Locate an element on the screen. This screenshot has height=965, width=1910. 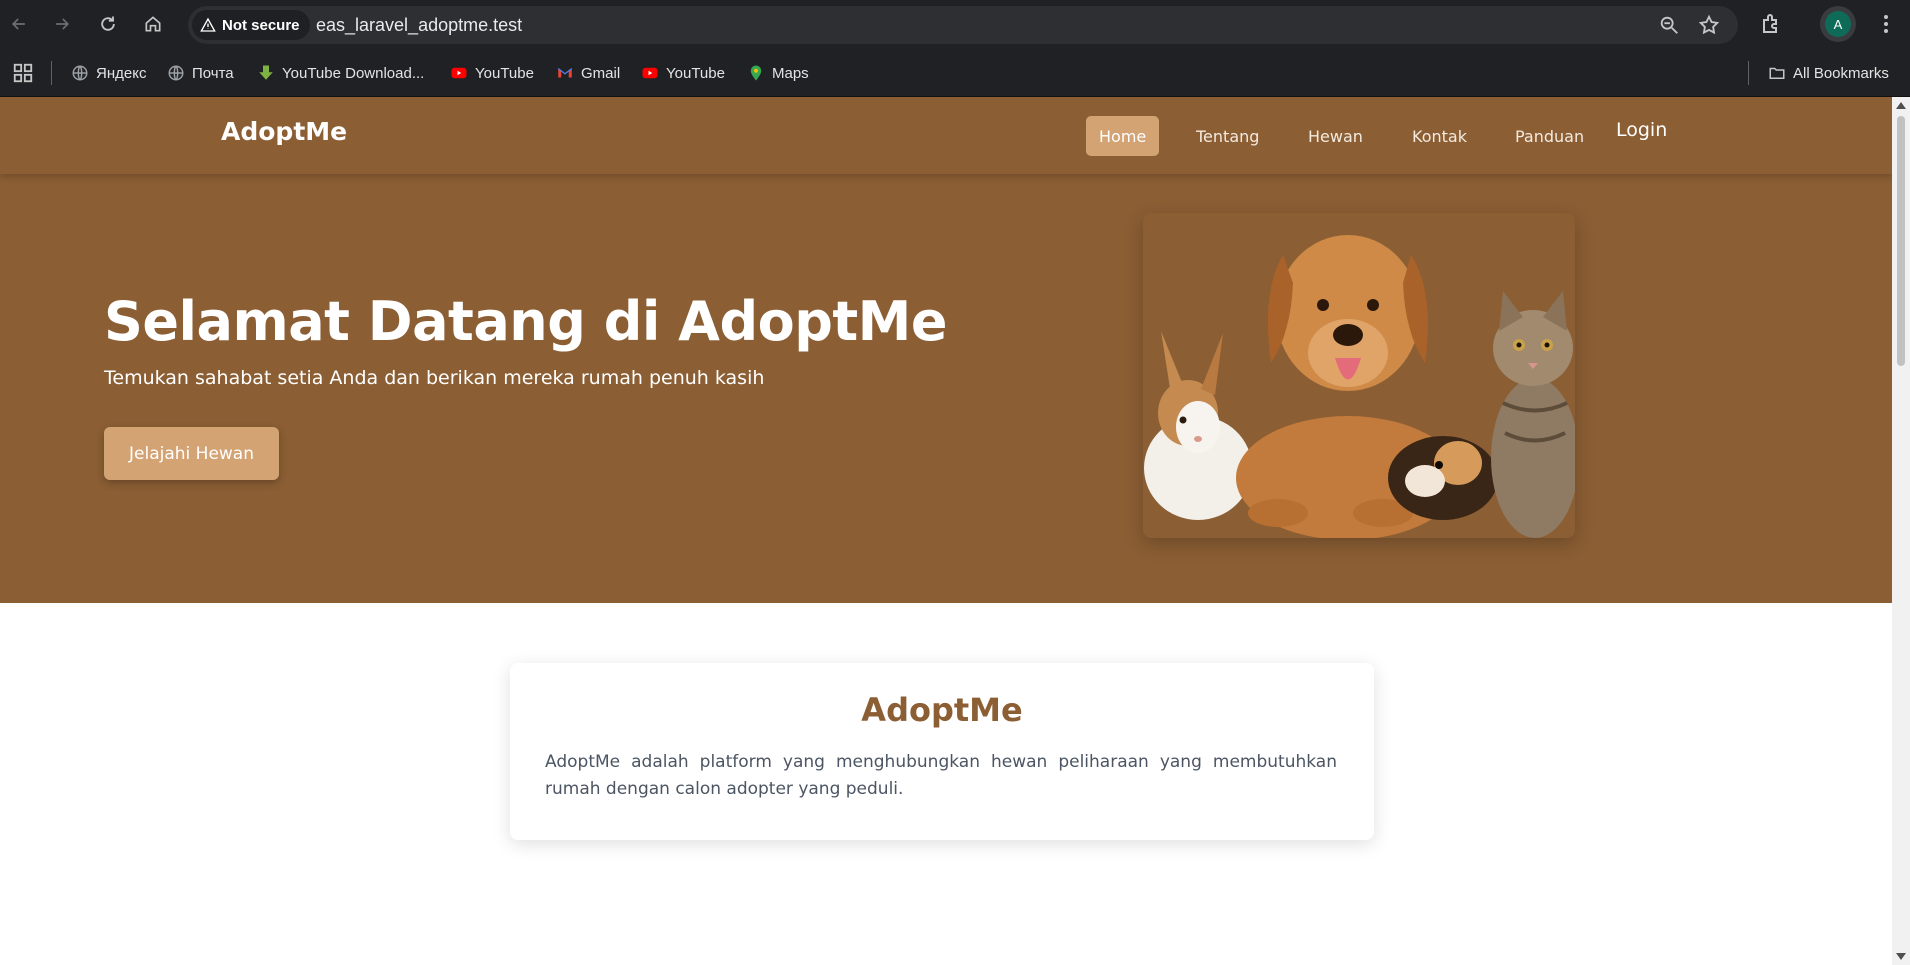
about-title: AdoptMe is located at coordinates (942, 710).